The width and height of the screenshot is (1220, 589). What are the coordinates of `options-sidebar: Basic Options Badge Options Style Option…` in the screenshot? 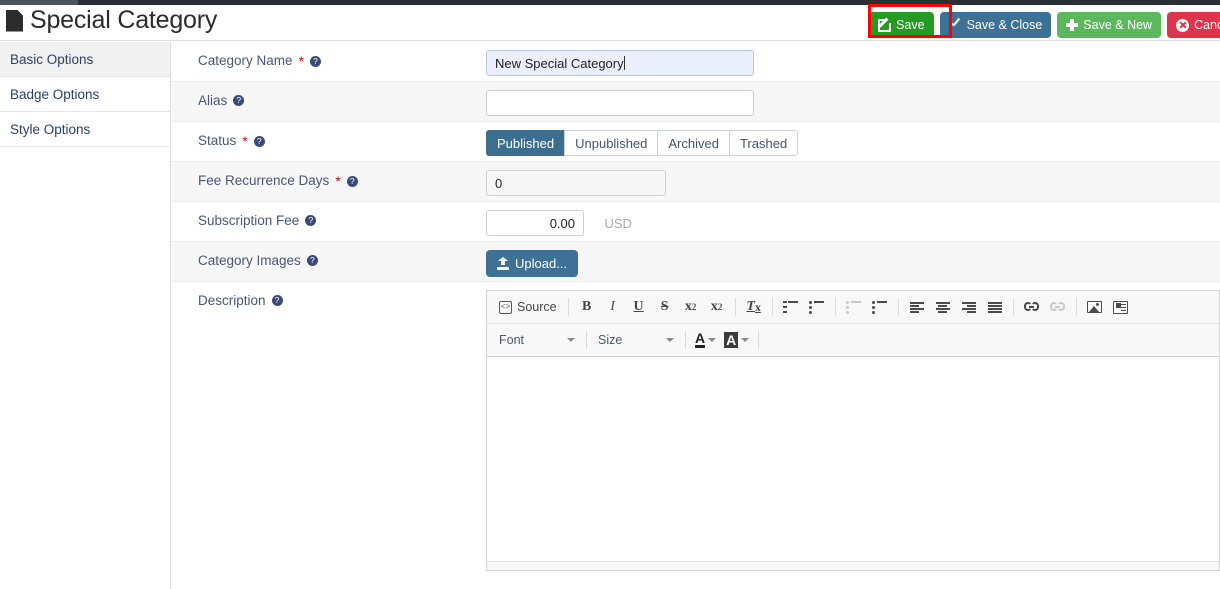 It's located at (85, 94).